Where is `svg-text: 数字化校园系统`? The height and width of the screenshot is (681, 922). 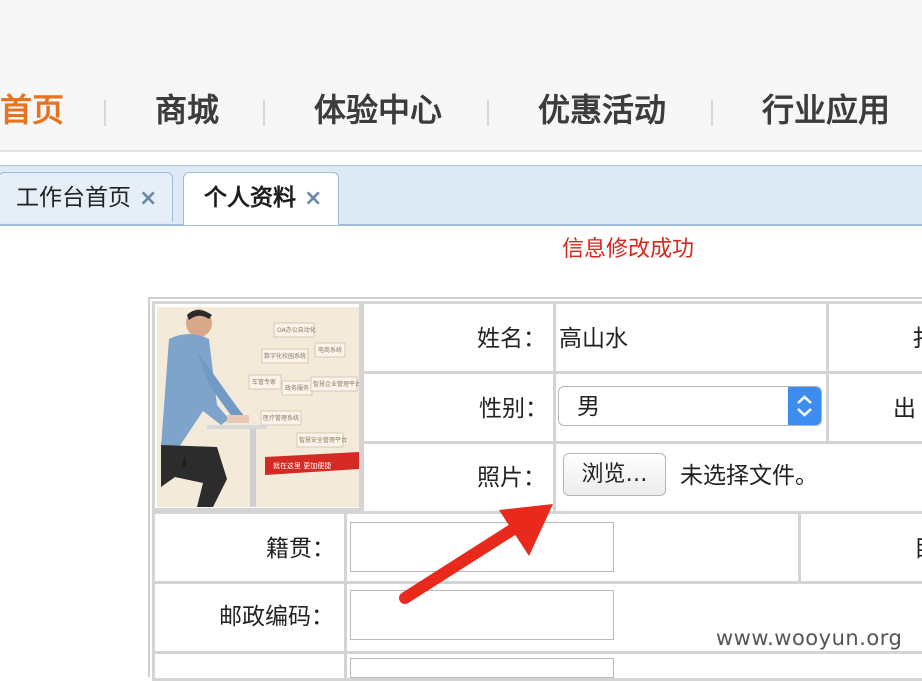
svg-text: 数字化校园系统 is located at coordinates (285, 356).